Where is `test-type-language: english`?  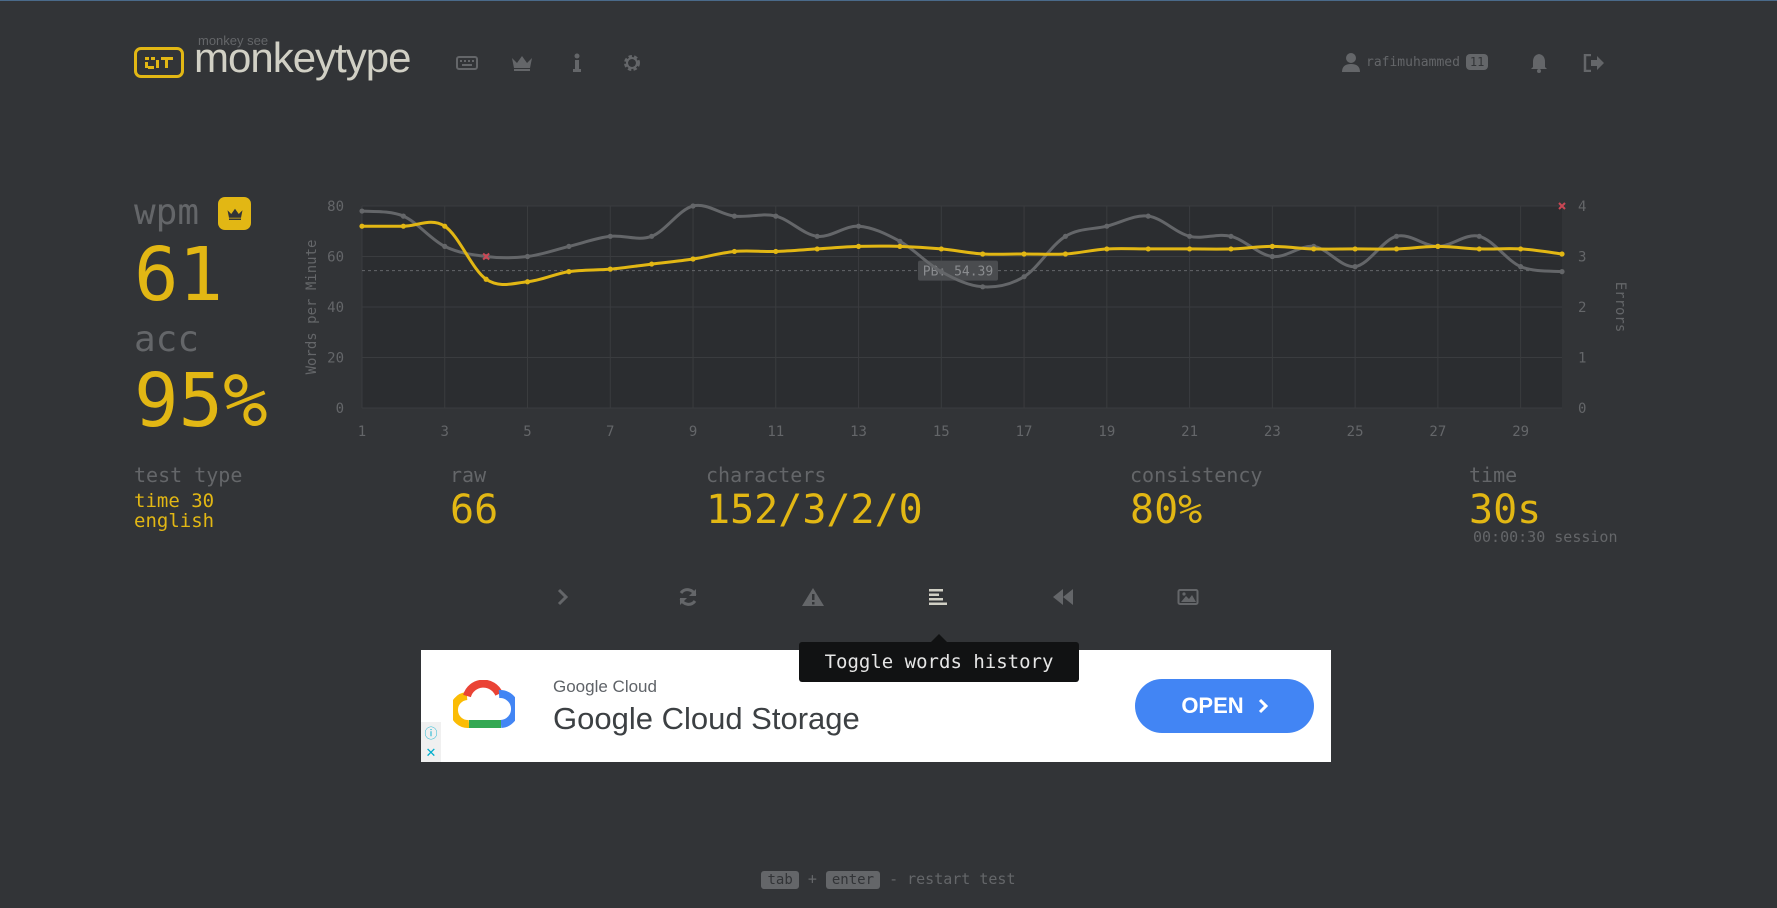
test-type-language: english is located at coordinates (174, 521).